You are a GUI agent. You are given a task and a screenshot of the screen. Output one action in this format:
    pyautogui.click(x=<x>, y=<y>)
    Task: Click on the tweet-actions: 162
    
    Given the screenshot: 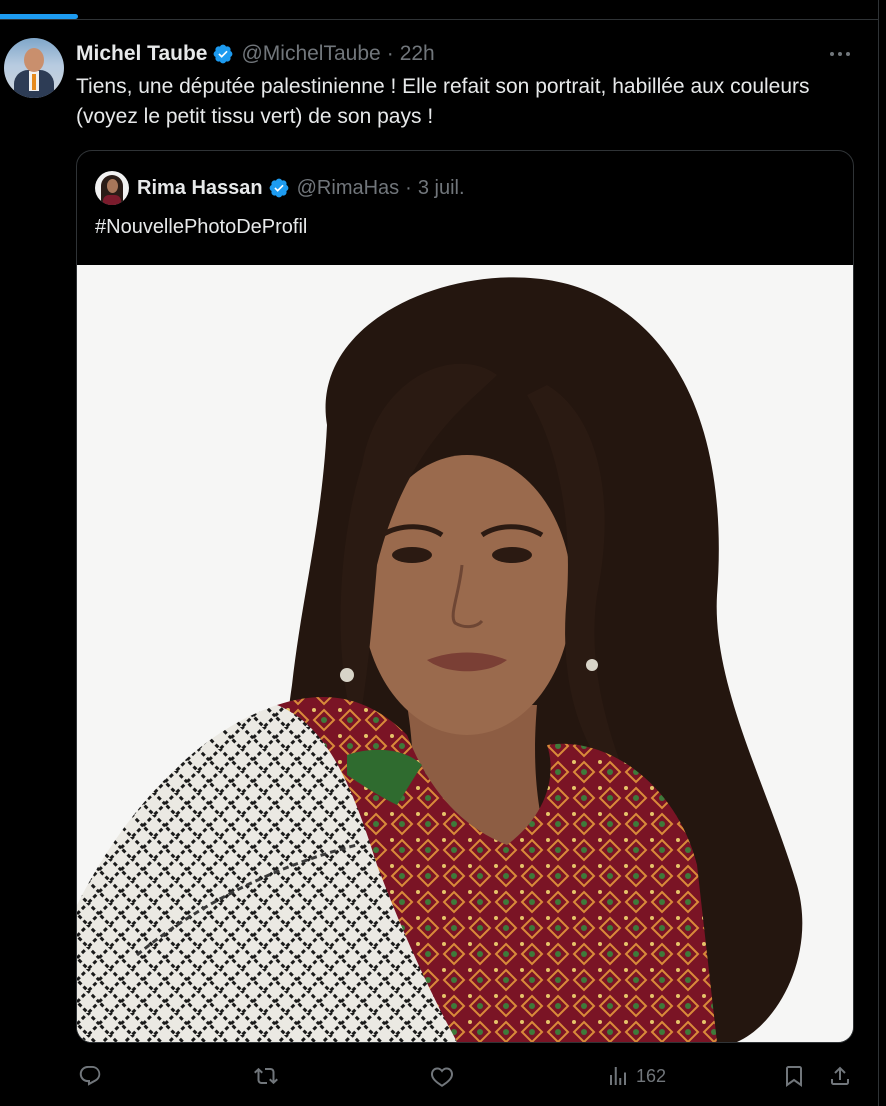 What is the action you would take?
    pyautogui.click(x=443, y=1076)
    